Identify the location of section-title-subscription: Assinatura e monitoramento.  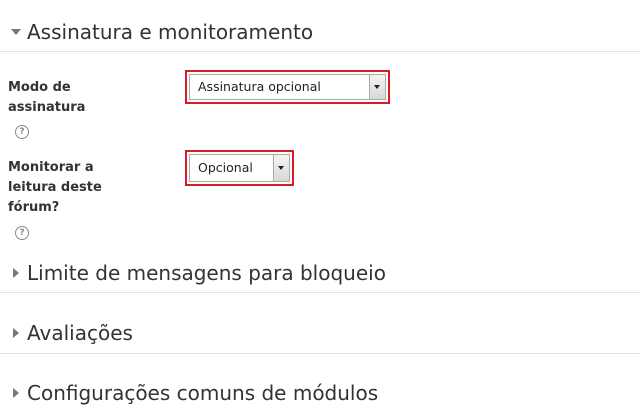
(170, 32).